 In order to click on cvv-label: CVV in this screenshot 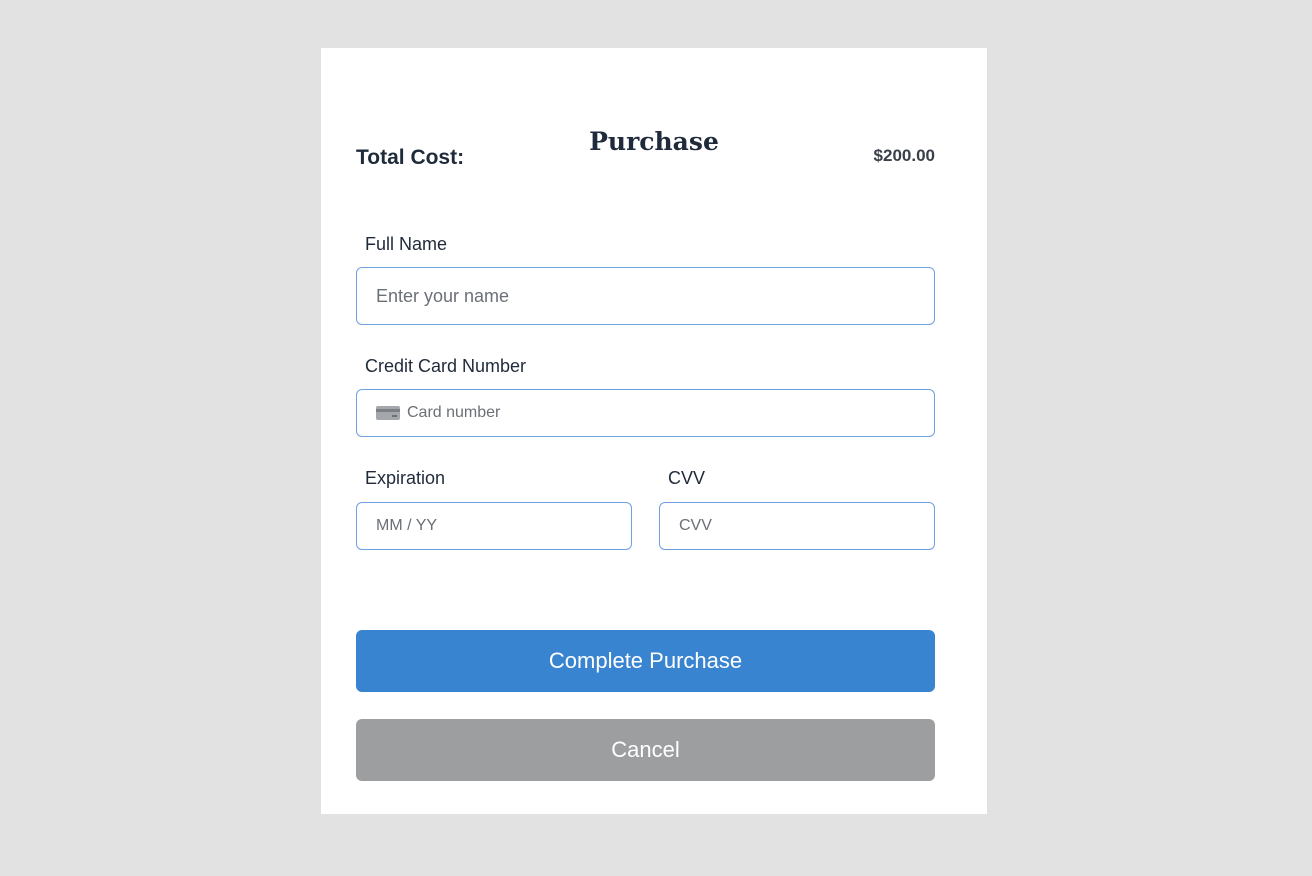, I will do `click(687, 478)`.